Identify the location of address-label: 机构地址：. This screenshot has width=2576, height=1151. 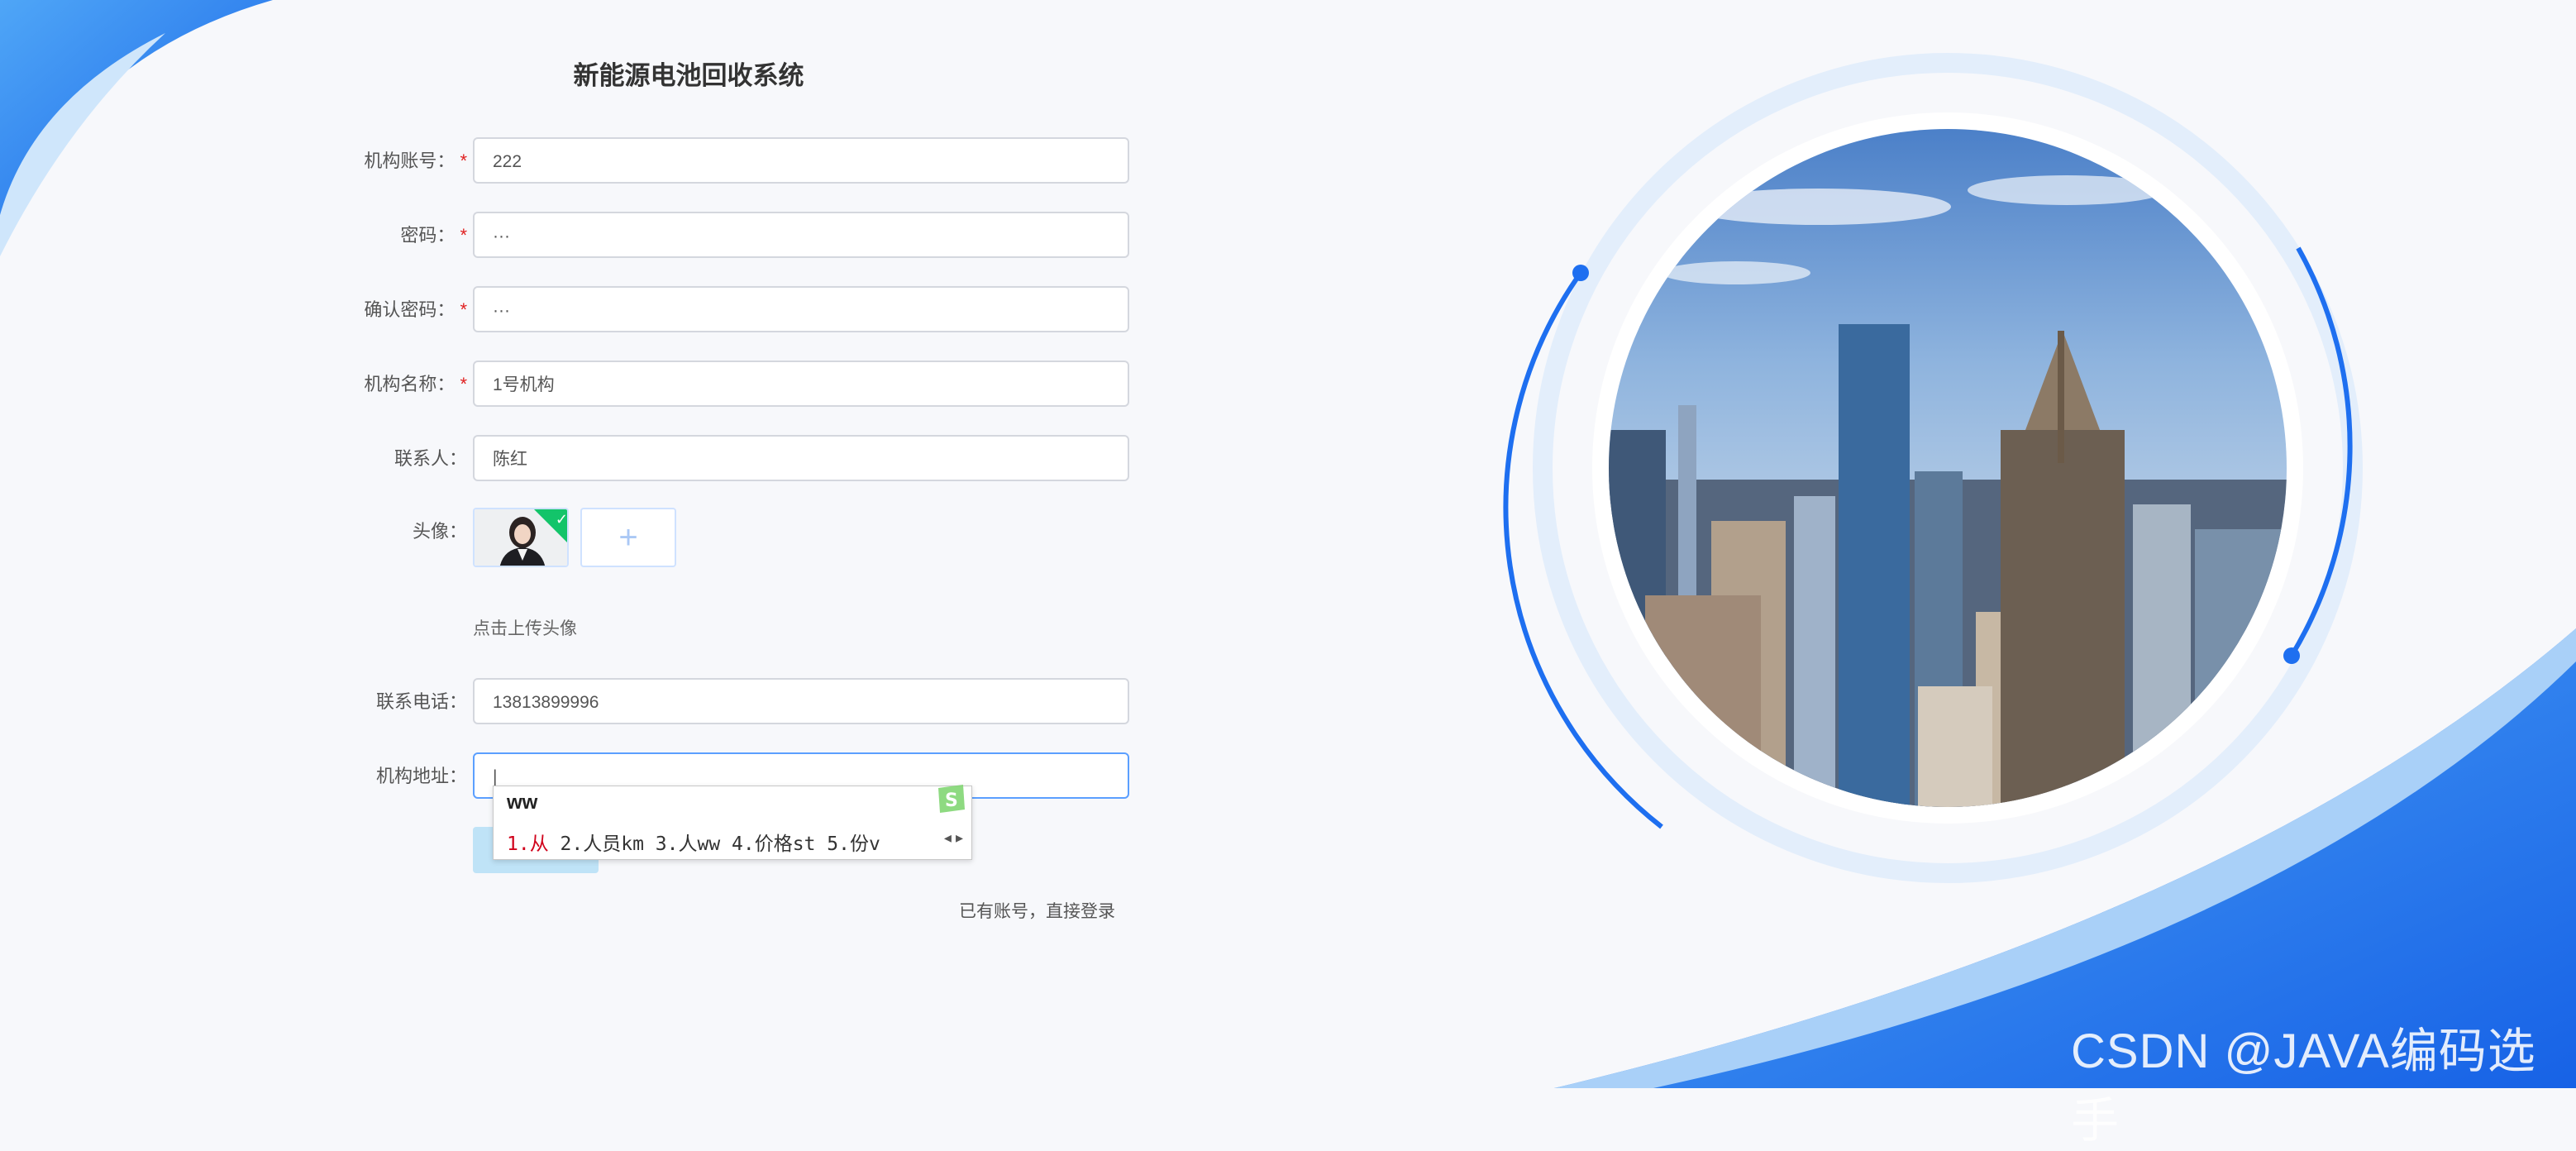
(421, 776).